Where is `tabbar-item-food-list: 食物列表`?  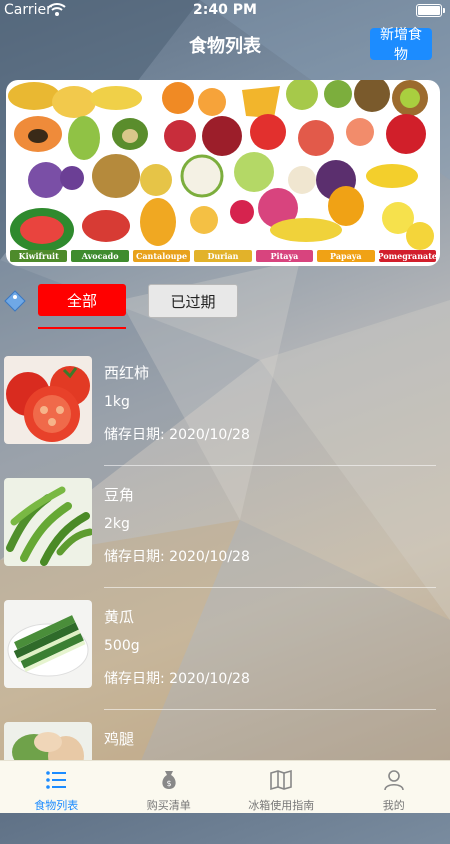
tabbar-item-food-list: 食物列表 is located at coordinates (56, 787).